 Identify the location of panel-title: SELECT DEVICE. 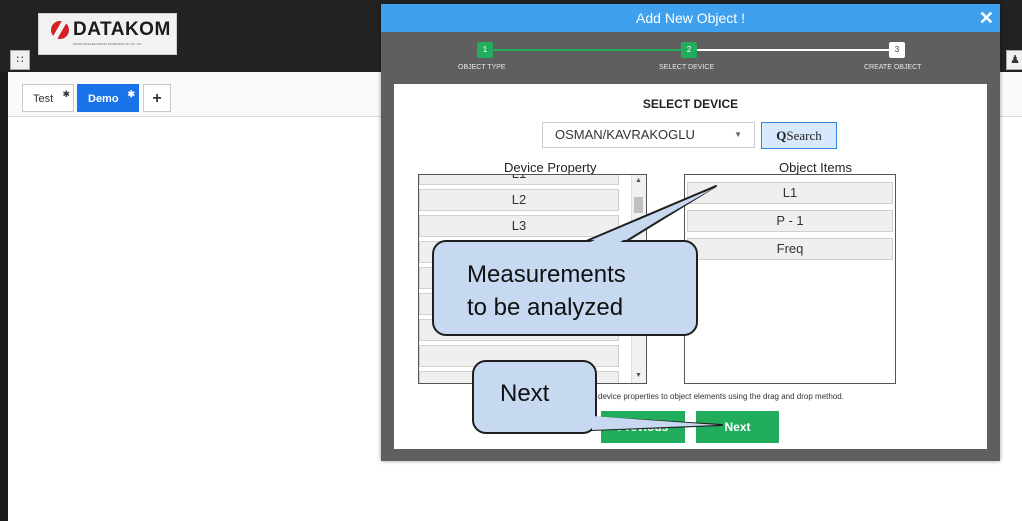
(690, 104).